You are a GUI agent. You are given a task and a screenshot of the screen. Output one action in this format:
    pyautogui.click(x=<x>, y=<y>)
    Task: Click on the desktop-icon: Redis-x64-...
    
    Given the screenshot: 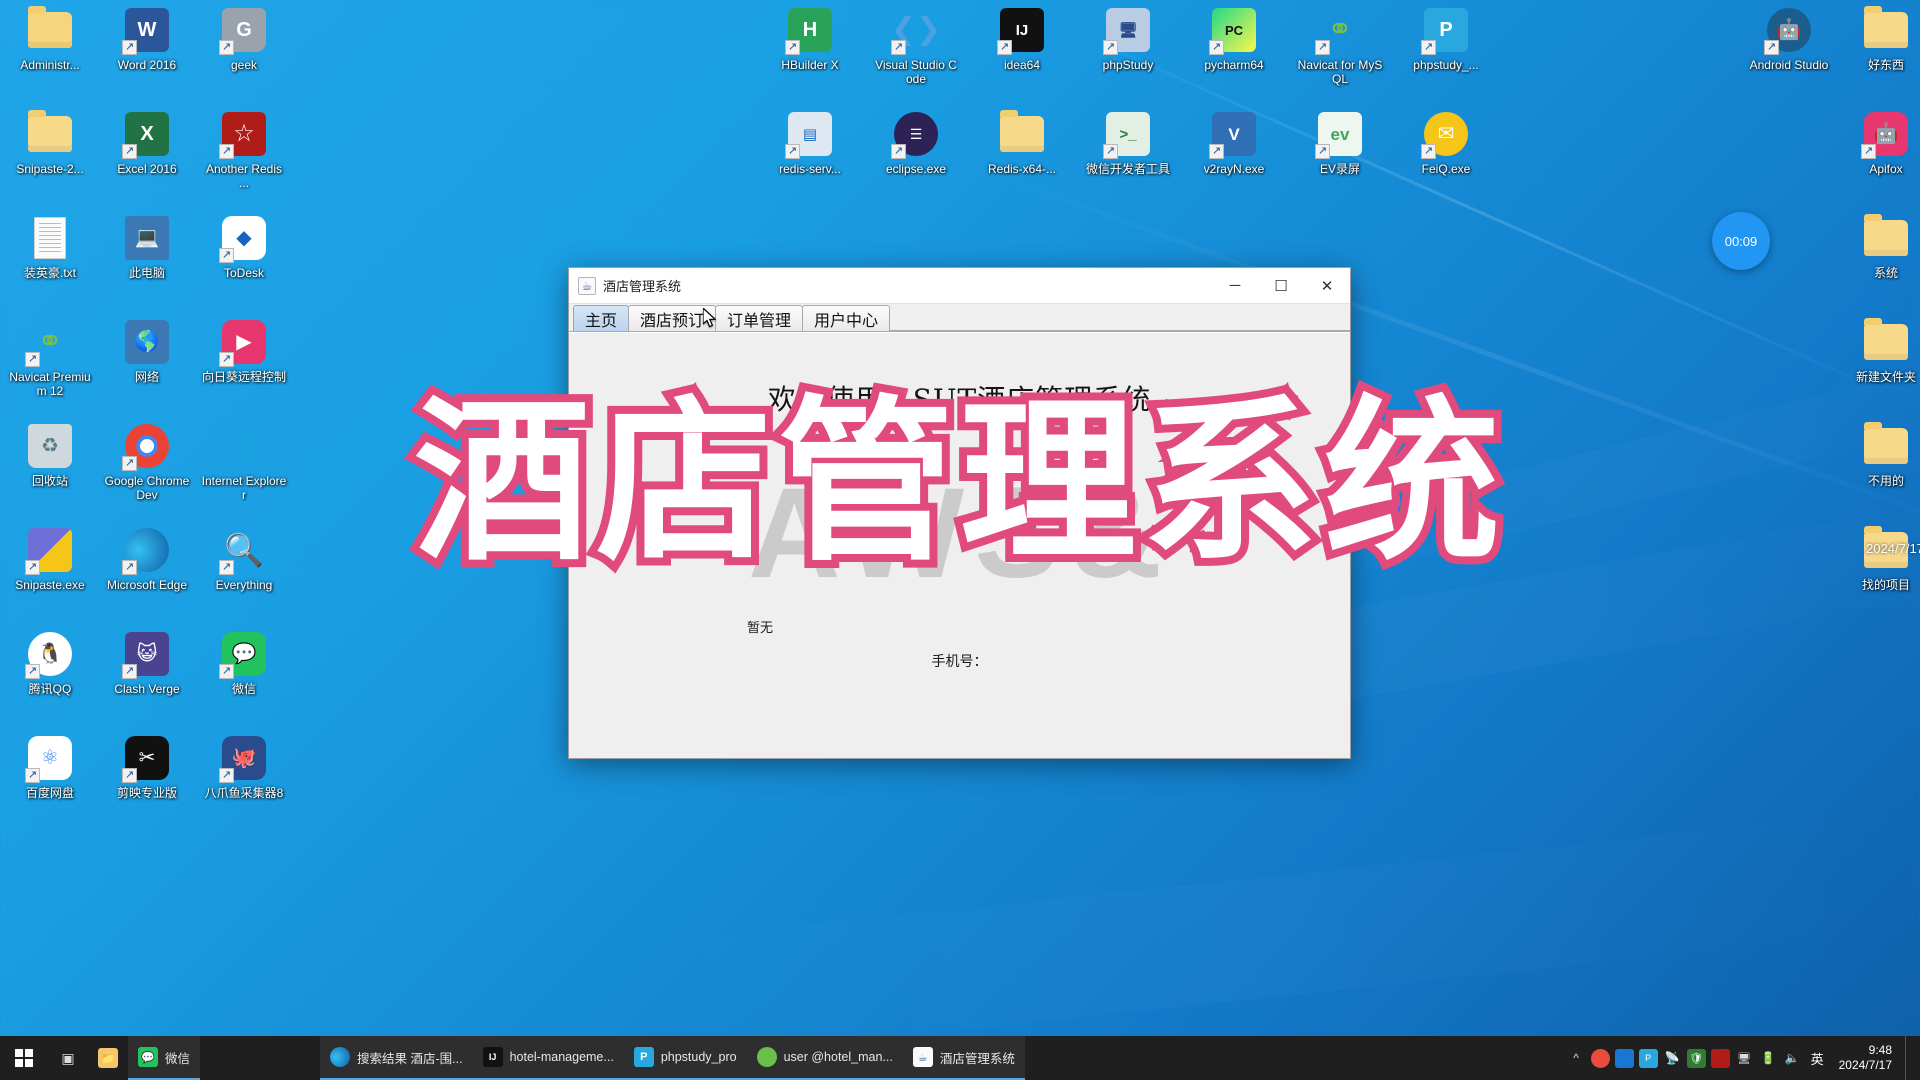 What is the action you would take?
    pyautogui.click(x=1022, y=162)
    